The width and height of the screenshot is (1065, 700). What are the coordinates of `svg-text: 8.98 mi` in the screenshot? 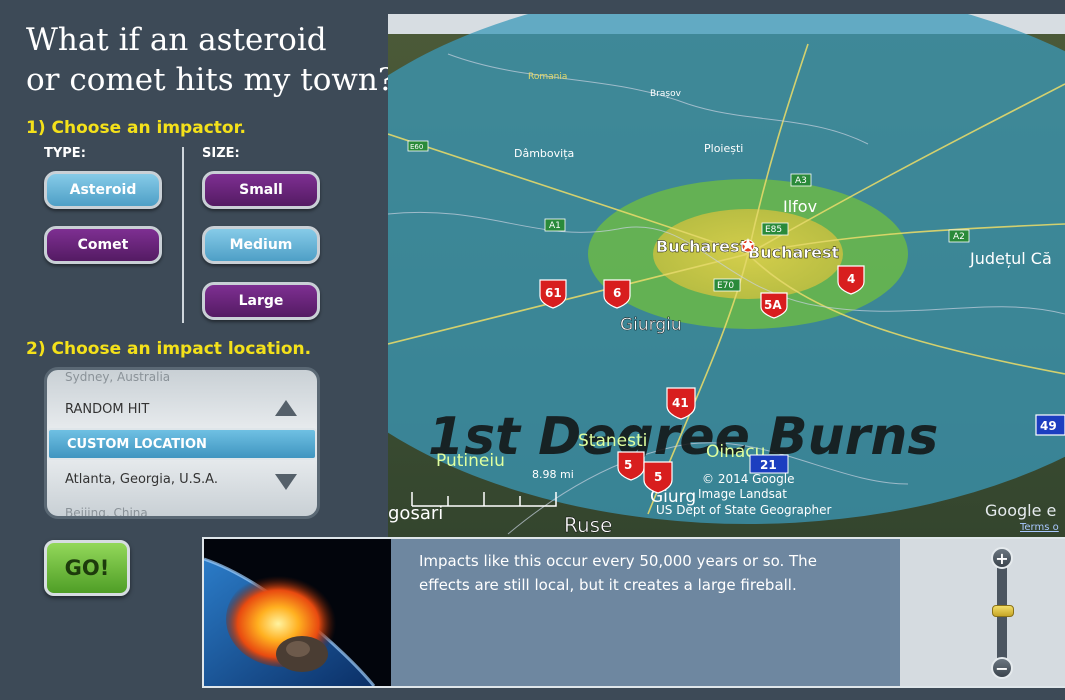 It's located at (553, 474).